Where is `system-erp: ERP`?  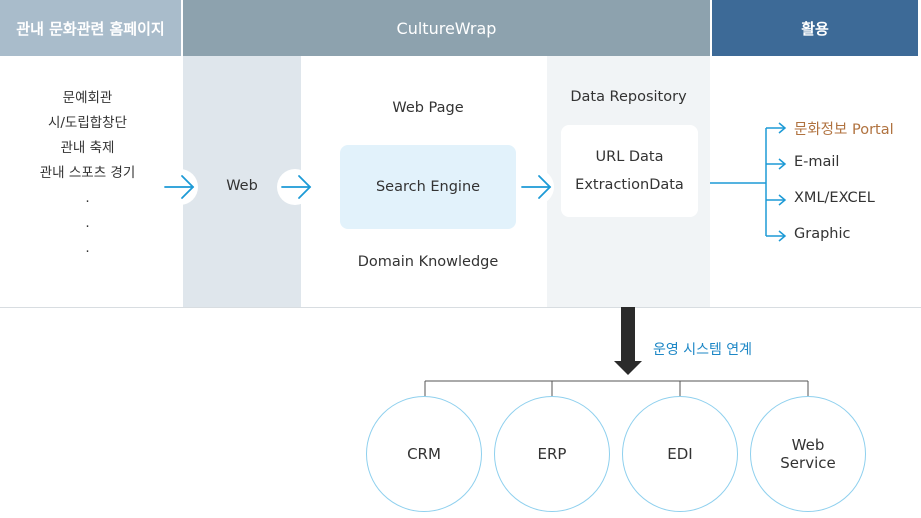
system-erp: ERP is located at coordinates (552, 454).